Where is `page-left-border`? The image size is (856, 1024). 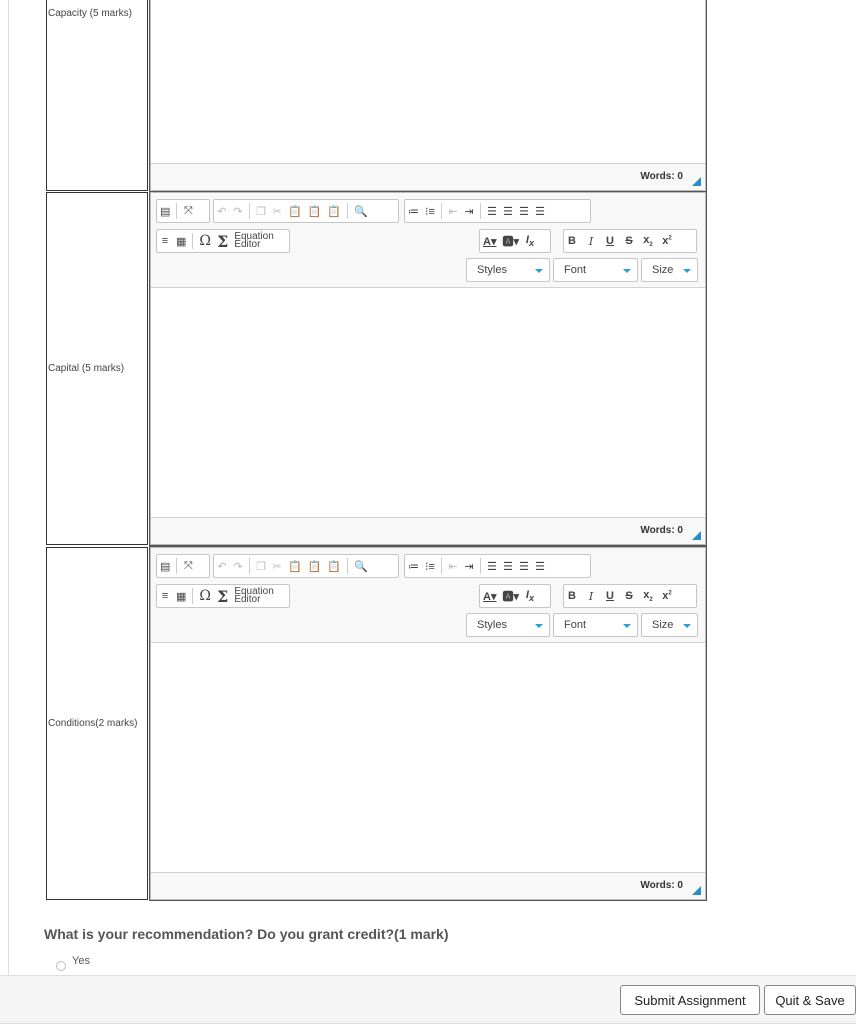
page-left-border is located at coordinates (8, 487).